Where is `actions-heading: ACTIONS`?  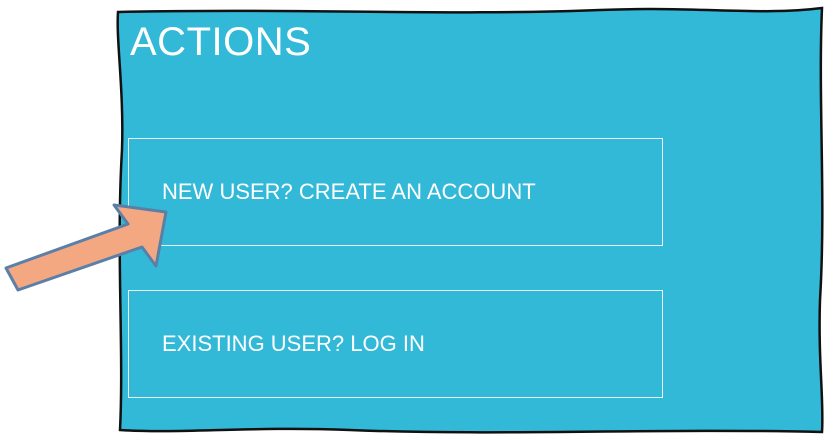 actions-heading: ACTIONS is located at coordinates (221, 42).